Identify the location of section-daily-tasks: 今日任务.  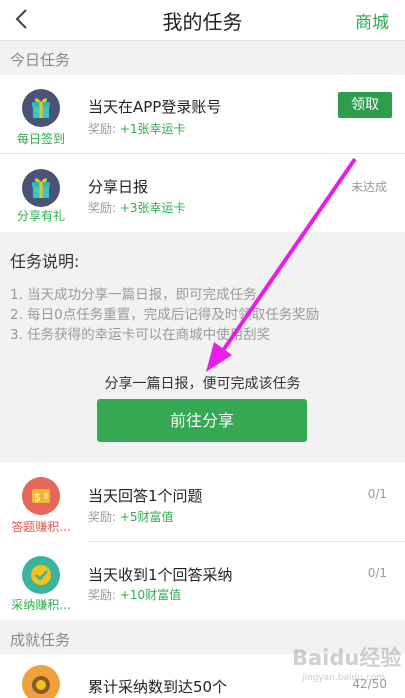
(202, 58).